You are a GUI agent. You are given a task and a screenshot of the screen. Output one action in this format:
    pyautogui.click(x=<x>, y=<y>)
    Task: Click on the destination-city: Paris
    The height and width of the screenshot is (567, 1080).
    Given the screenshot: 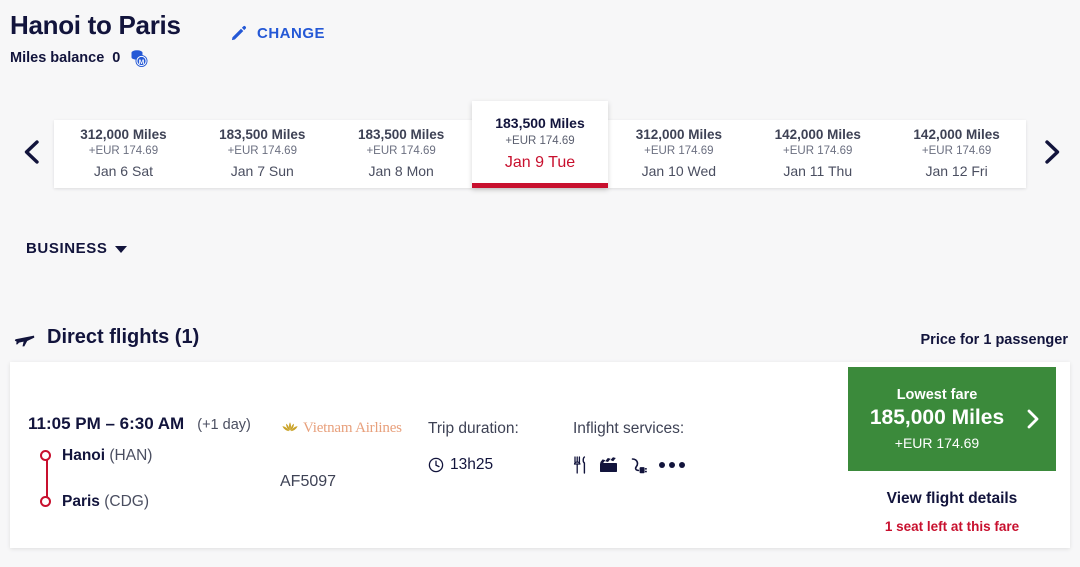 What is the action you would take?
    pyautogui.click(x=81, y=501)
    